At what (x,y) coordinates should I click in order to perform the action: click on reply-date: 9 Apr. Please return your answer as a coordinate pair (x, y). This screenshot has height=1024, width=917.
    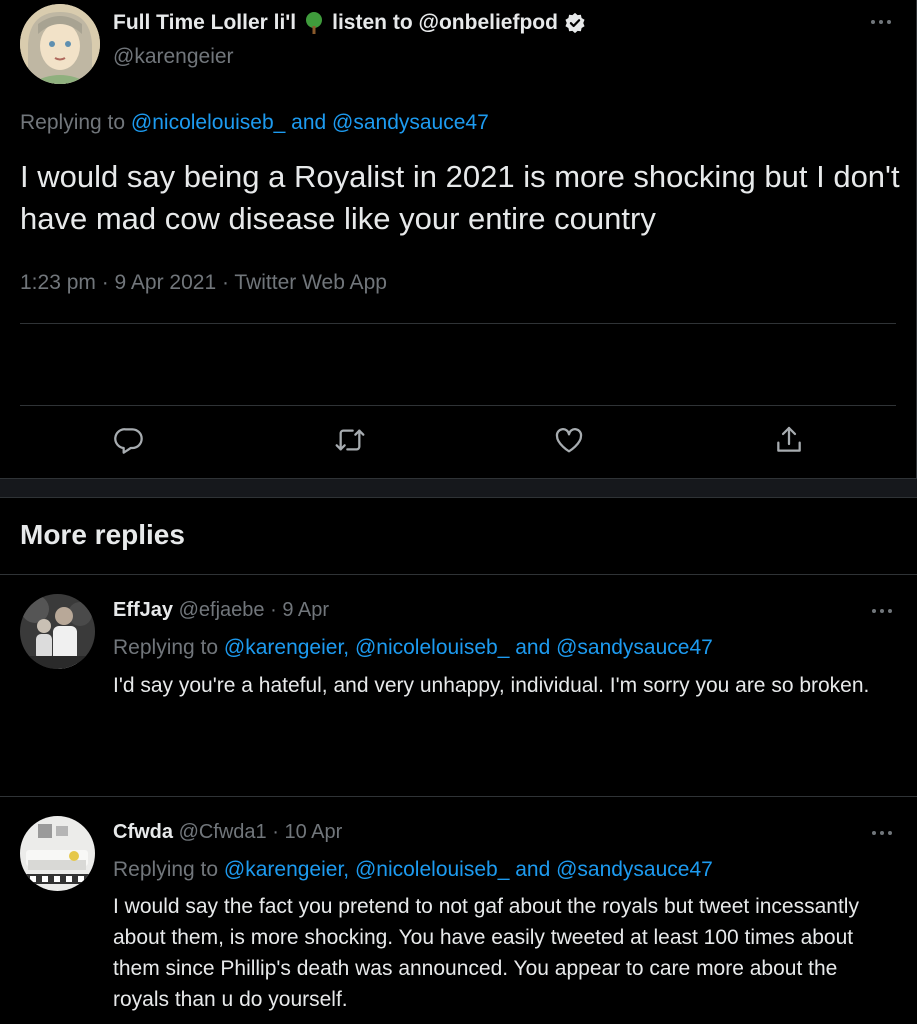
    Looking at the image, I should click on (305, 610).